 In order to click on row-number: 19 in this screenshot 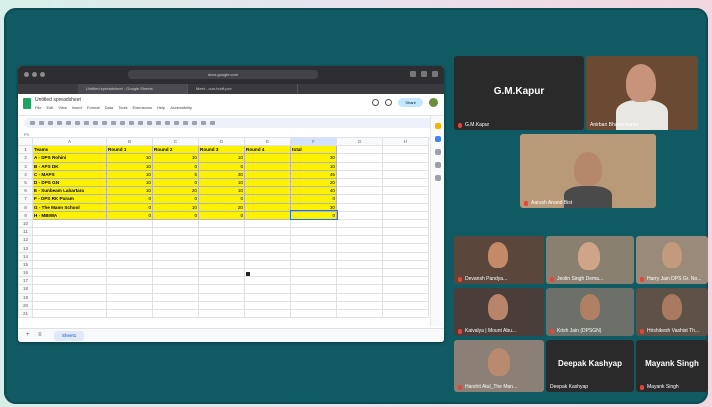, I will do `click(25, 297)`.